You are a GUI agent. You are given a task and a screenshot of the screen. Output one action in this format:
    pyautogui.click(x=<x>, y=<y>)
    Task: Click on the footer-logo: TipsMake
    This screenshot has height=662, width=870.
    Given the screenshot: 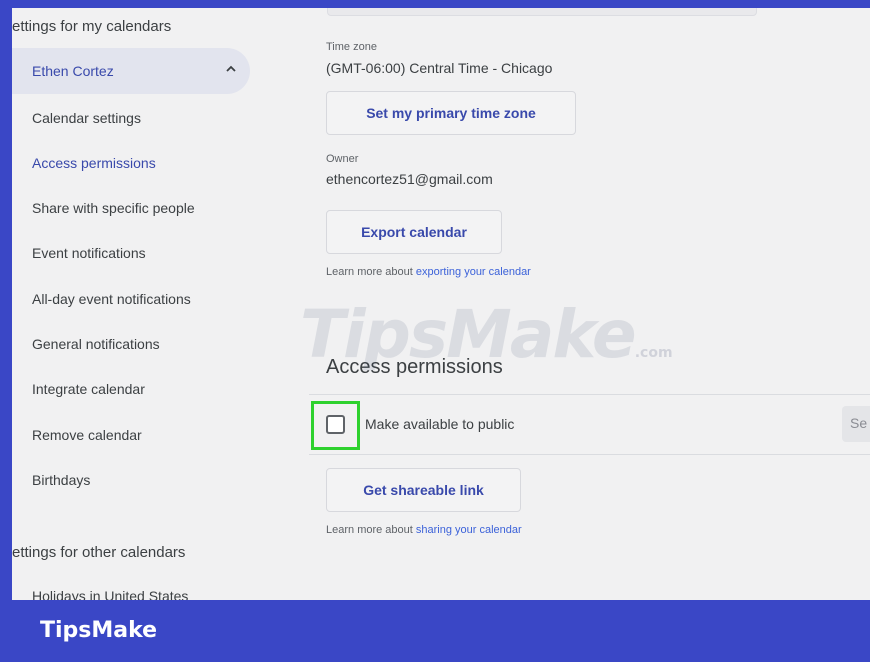 What is the action you would take?
    pyautogui.click(x=99, y=630)
    